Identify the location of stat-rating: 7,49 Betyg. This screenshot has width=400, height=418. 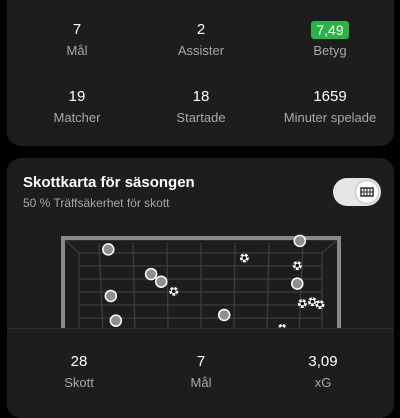
(330, 40).